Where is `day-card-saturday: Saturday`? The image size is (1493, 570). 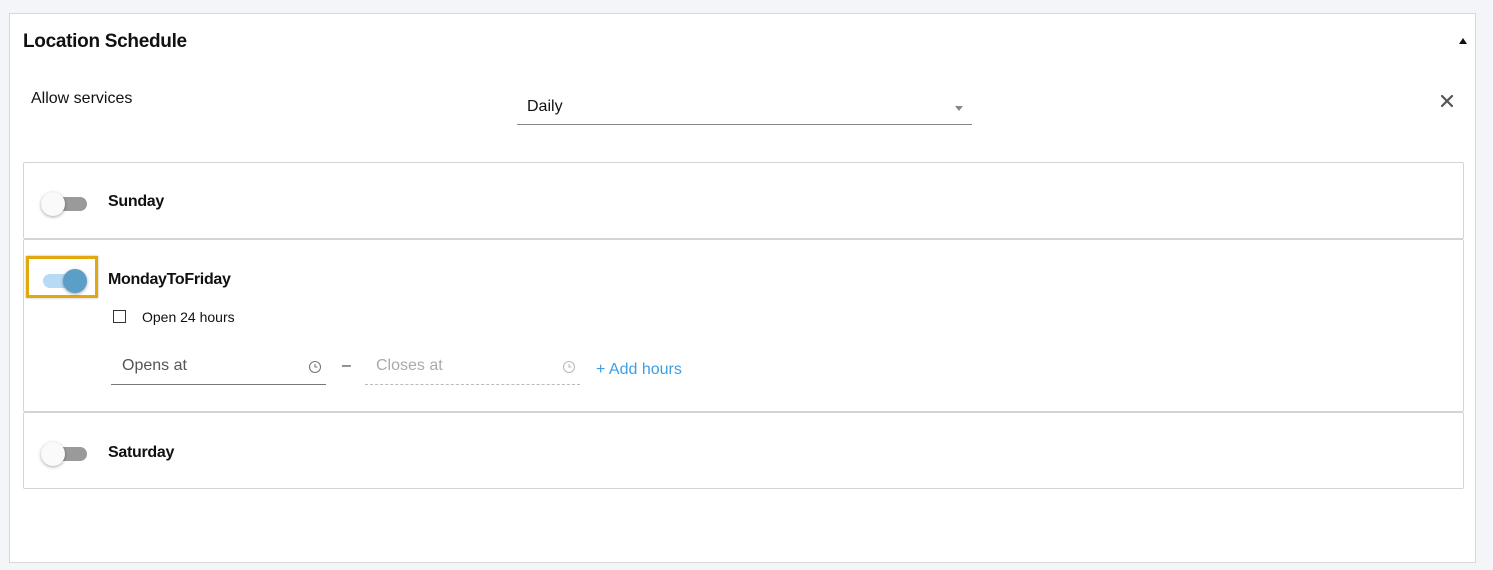
day-card-saturday: Saturday is located at coordinates (743, 450).